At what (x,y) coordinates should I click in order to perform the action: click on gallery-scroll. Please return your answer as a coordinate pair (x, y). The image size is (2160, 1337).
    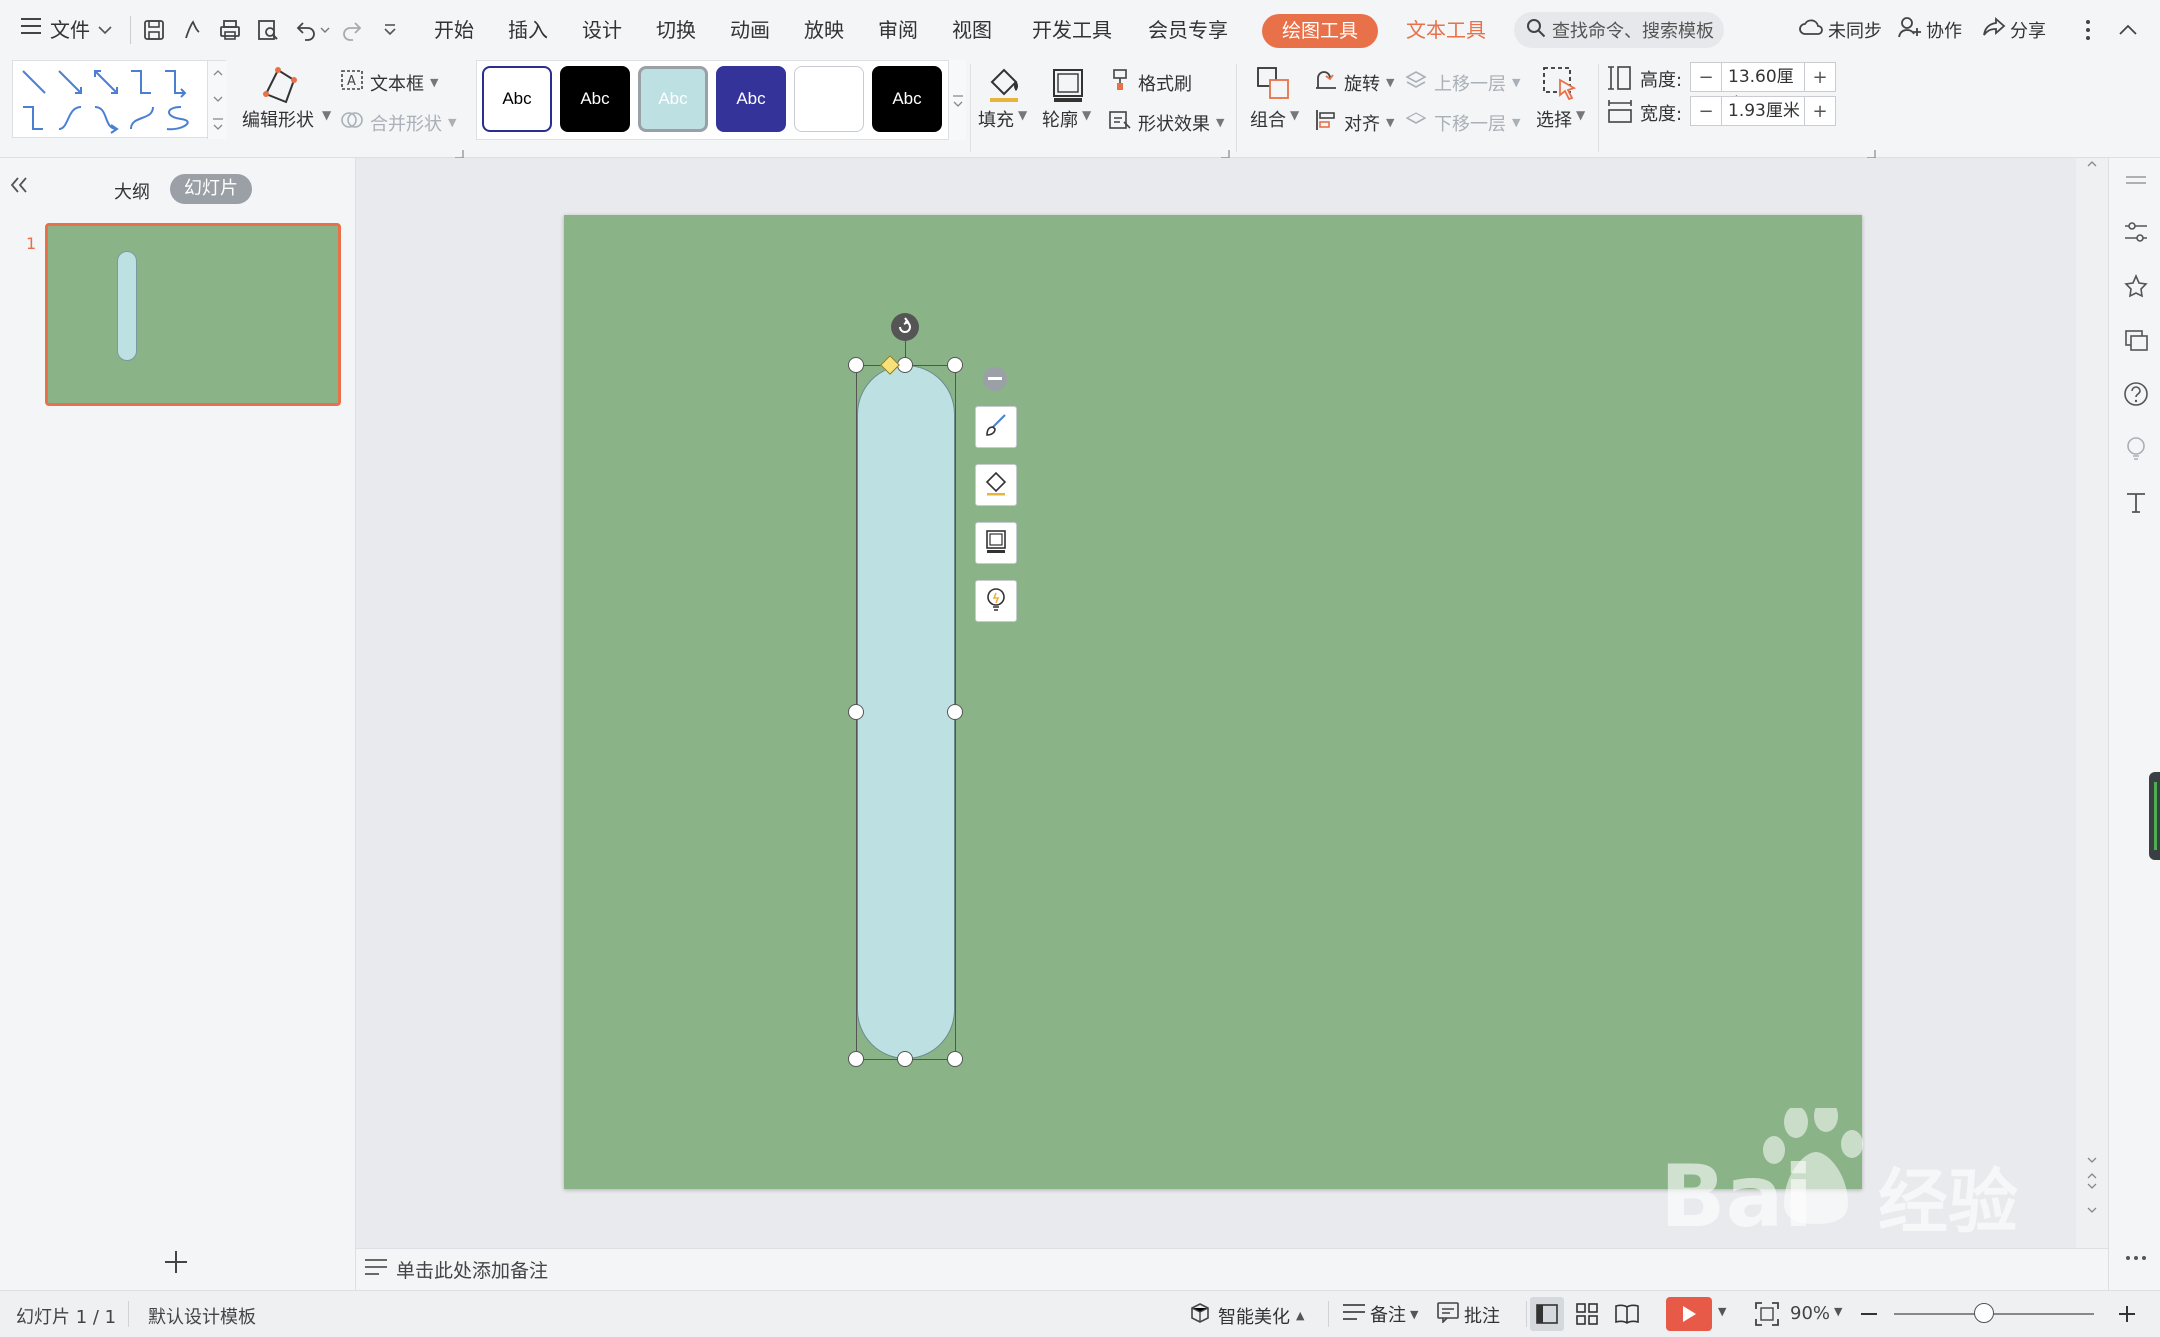
    Looking at the image, I should click on (217, 100).